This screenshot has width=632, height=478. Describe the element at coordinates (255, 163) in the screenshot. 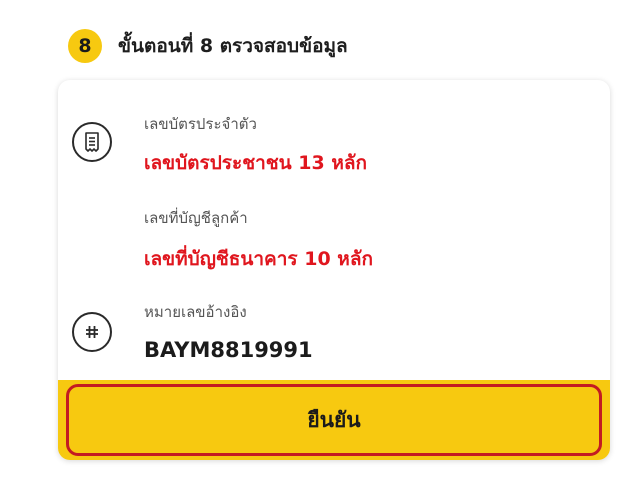

I see `id-card-value: เลขบัตรประชาชน 13 หลัก` at that location.